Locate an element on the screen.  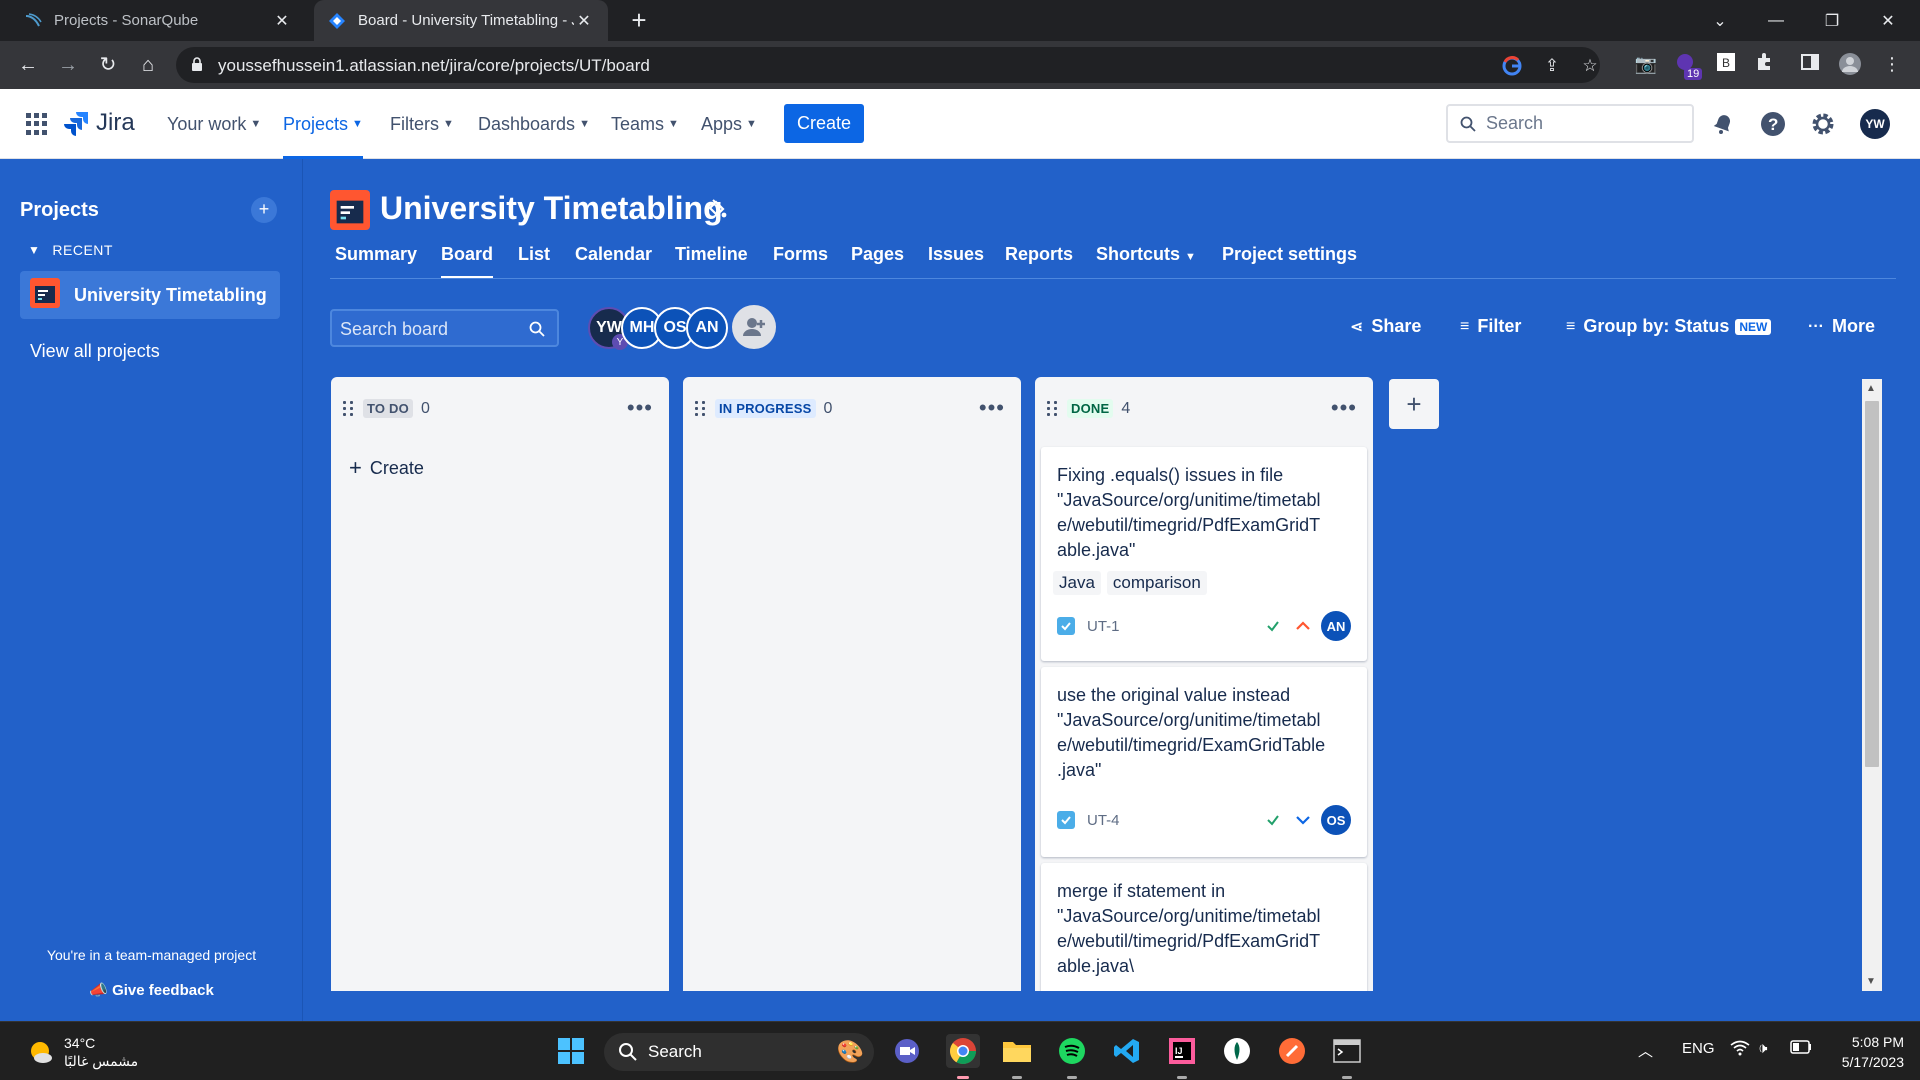
tab-timeline: Timeline is located at coordinates (711, 261).